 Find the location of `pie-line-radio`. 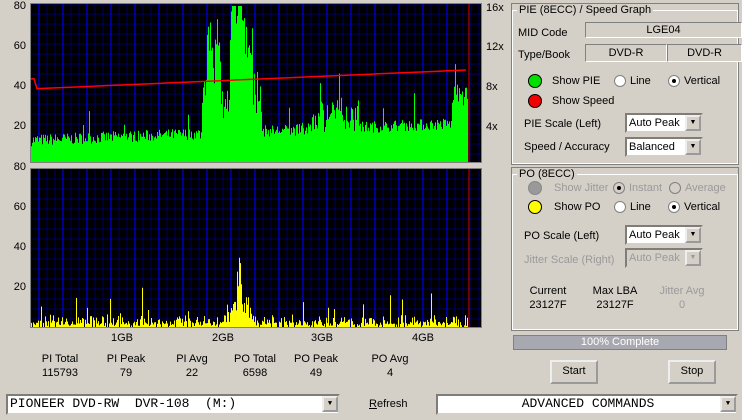

pie-line-radio is located at coordinates (620, 81).